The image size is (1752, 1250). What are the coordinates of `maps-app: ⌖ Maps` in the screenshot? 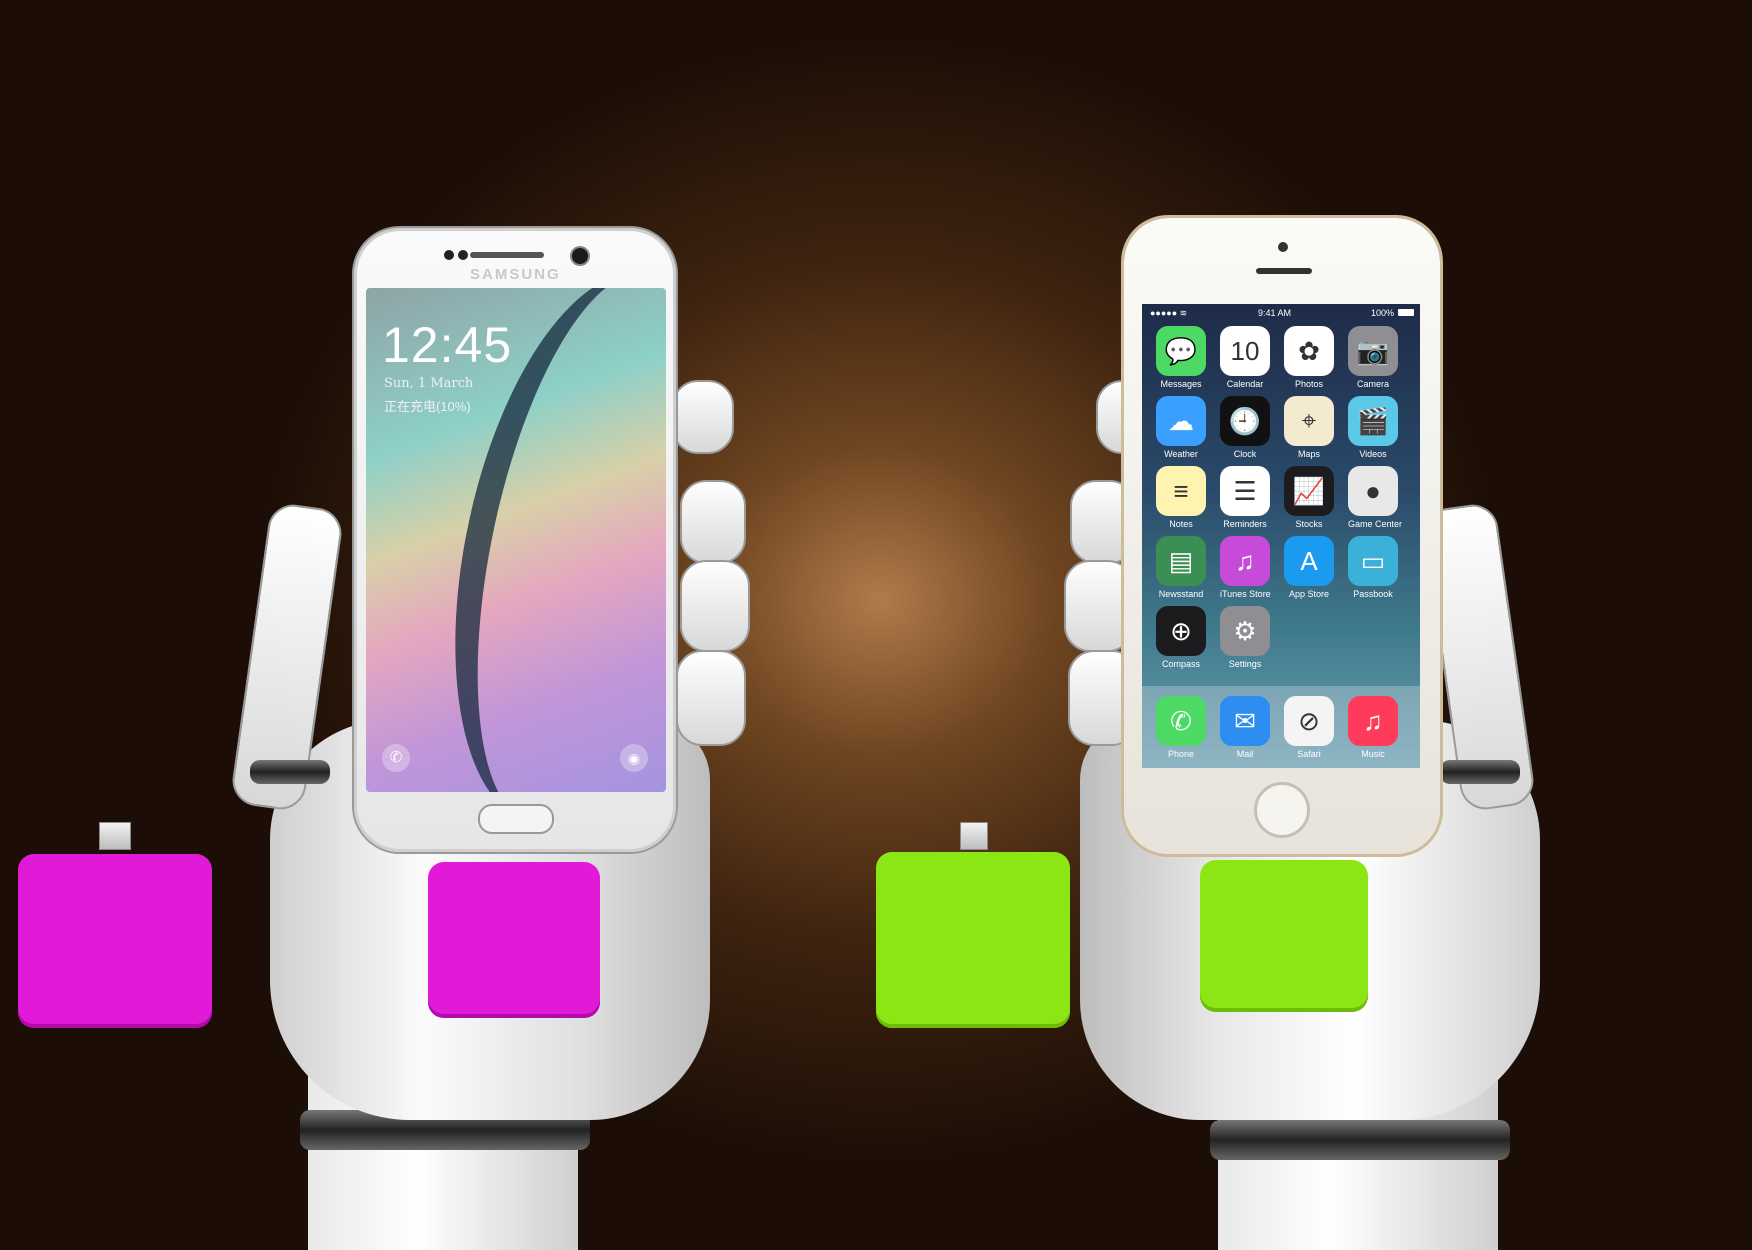 It's located at (1309, 427).